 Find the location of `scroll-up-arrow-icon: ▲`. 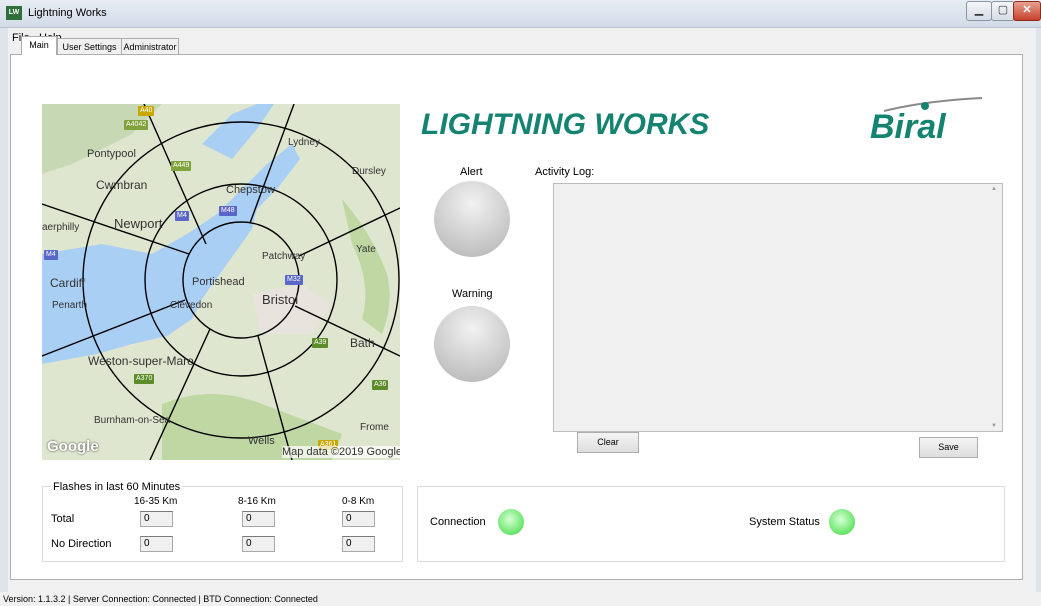

scroll-up-arrow-icon: ▲ is located at coordinates (994, 189).